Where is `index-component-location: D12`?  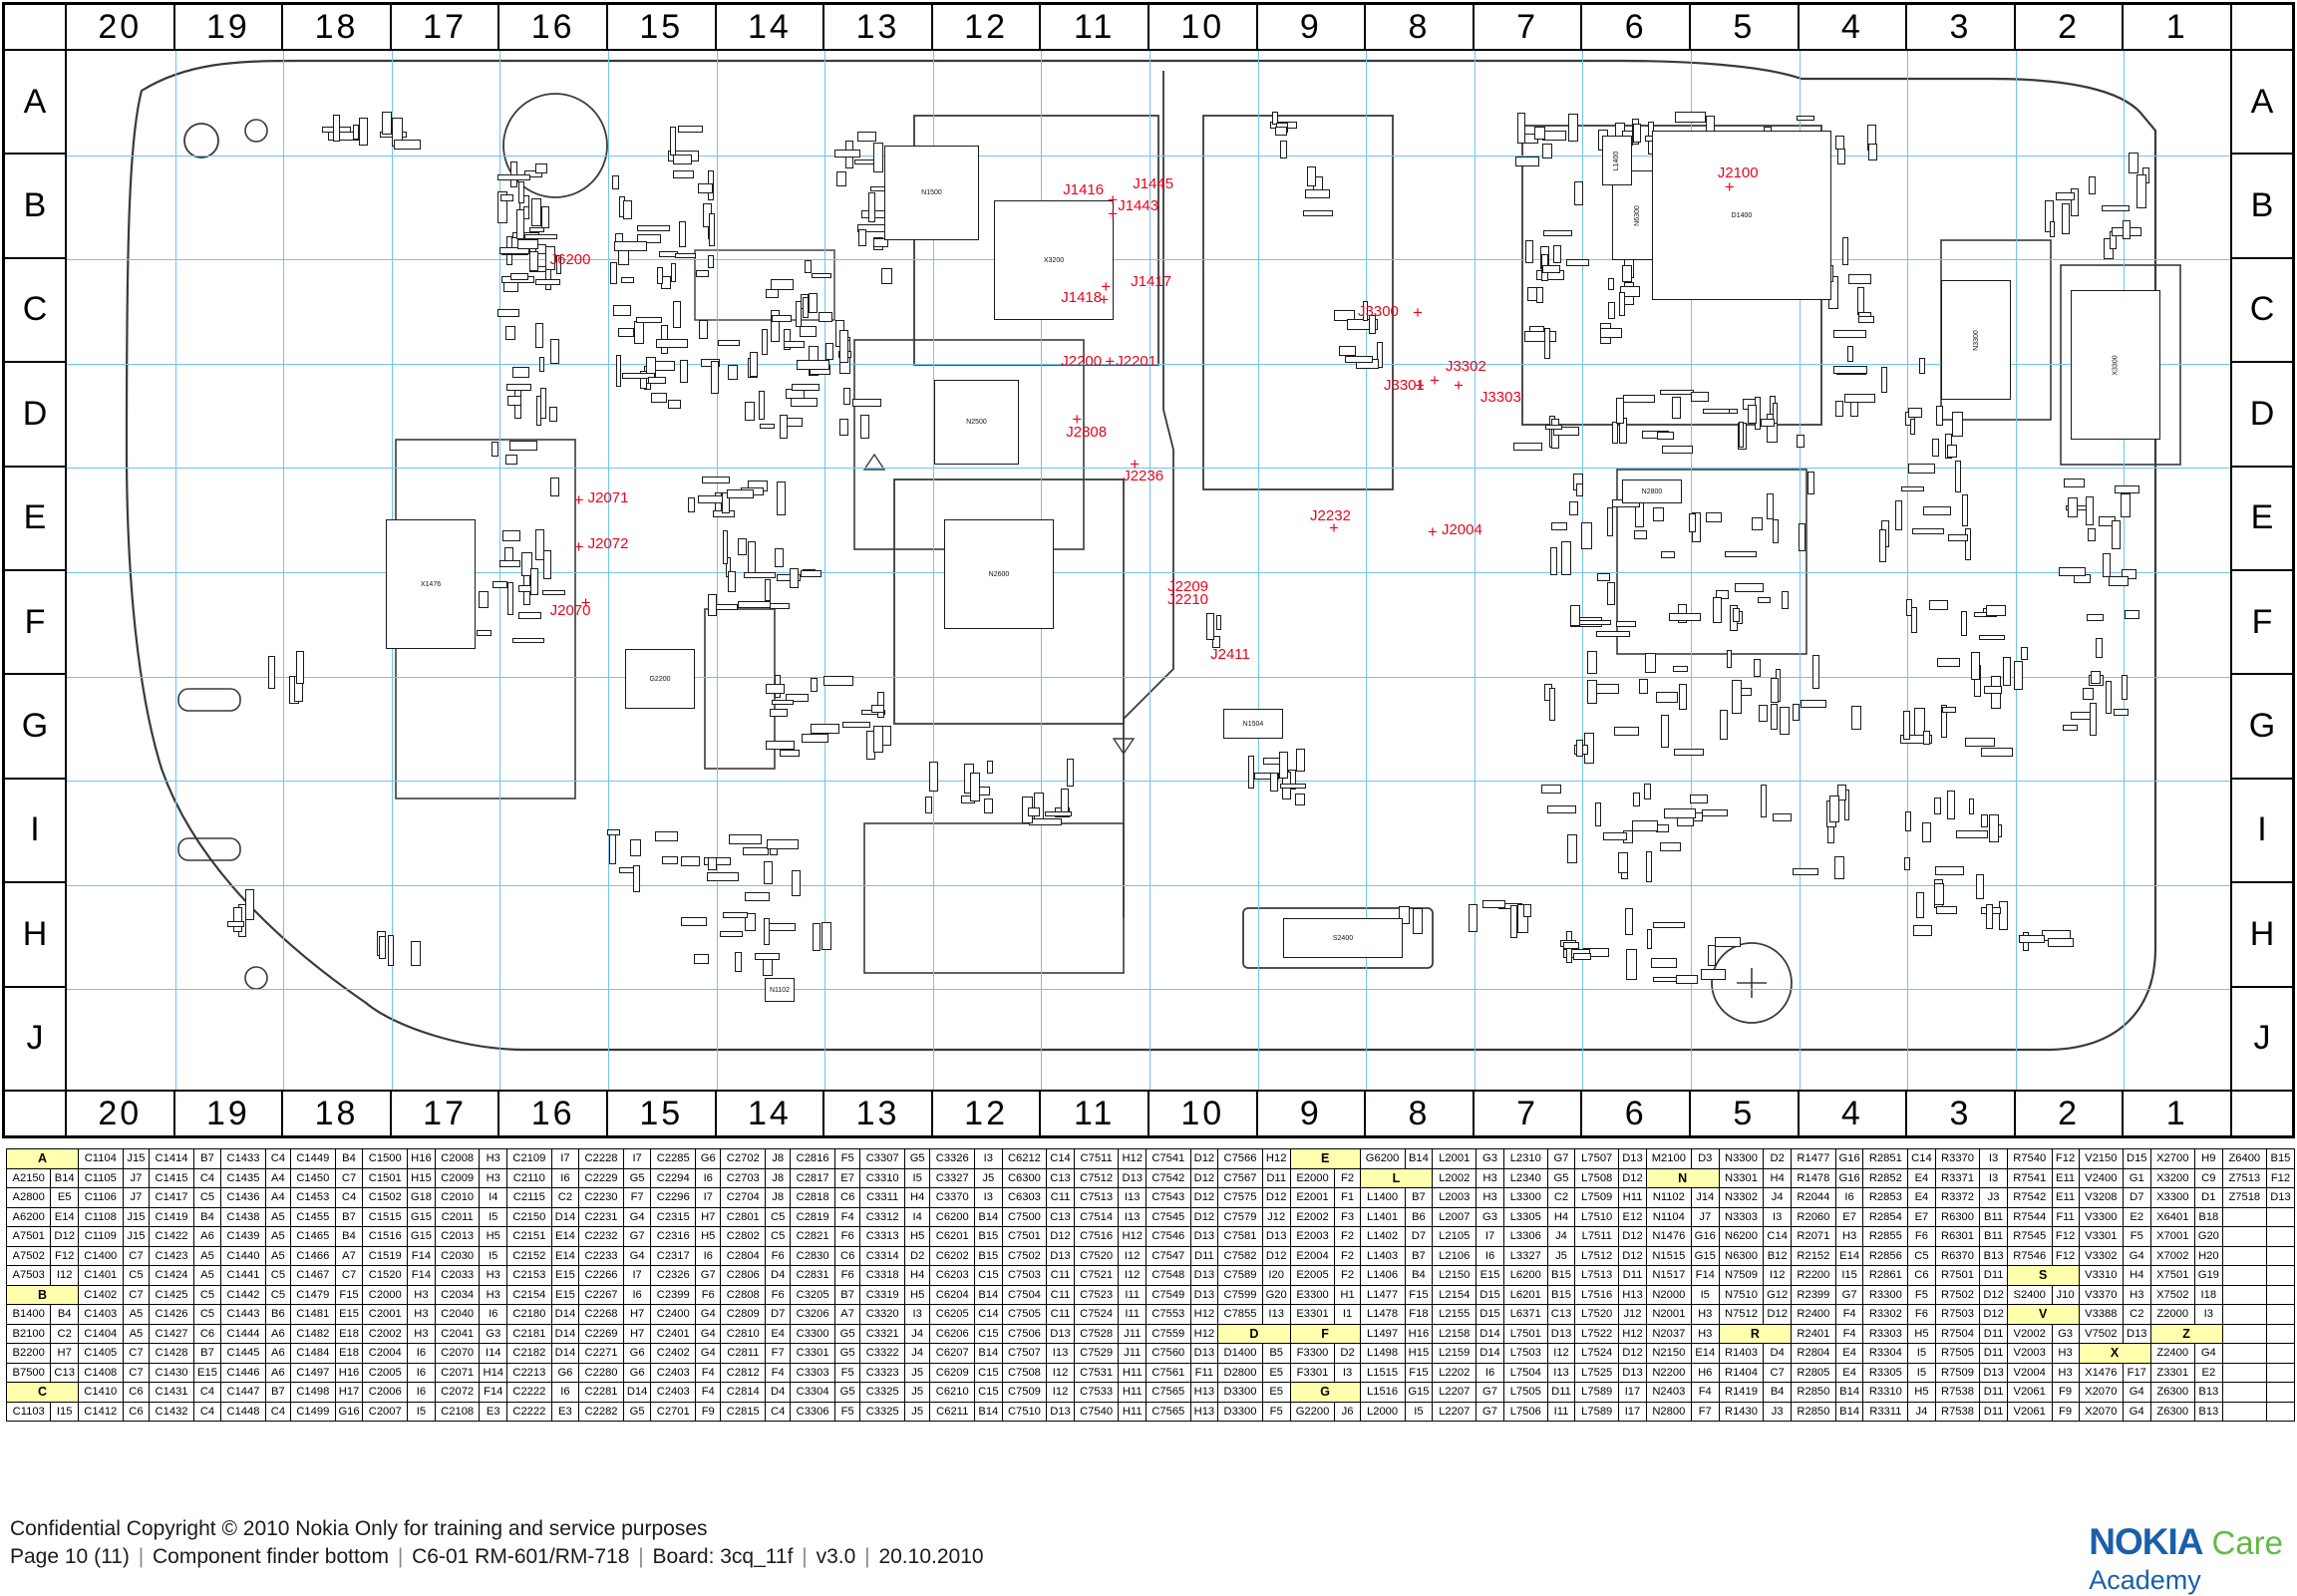
index-component-location: D12 is located at coordinates (1276, 1255).